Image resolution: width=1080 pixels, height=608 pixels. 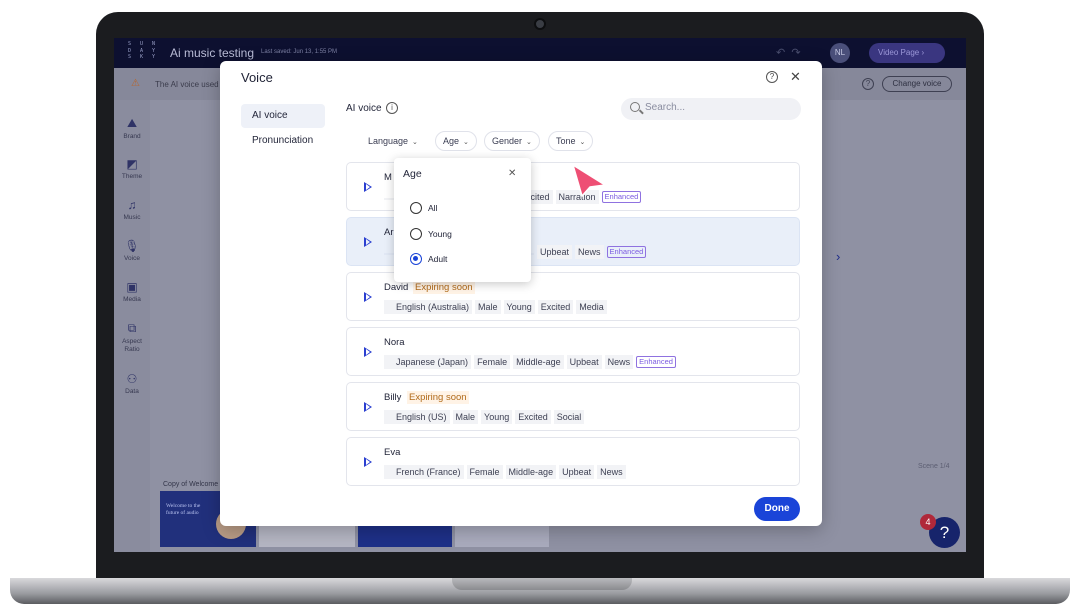 What do you see at coordinates (143, 50) in the screenshot?
I see `sundaysky-logo: S U ND A YS K Y` at bounding box center [143, 50].